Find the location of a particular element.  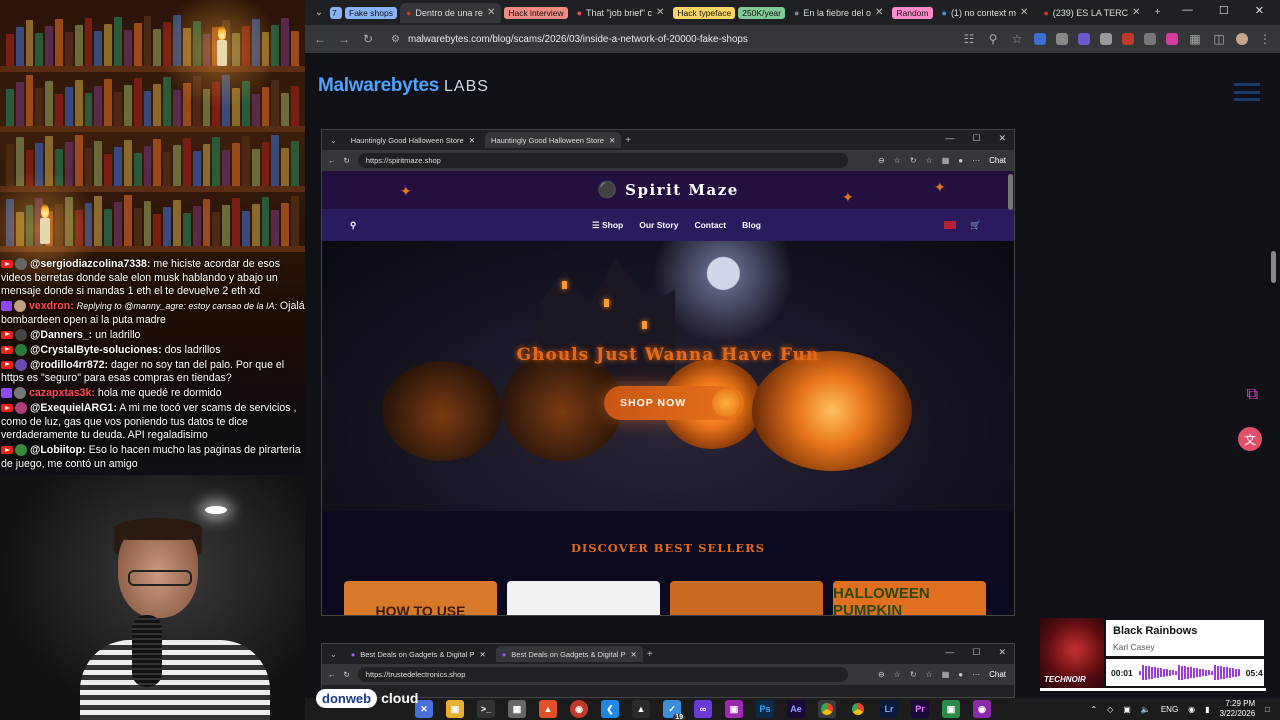

shot-tab-label: Best Deals on Gadgets & Digital P is located at coordinates (568, 654).